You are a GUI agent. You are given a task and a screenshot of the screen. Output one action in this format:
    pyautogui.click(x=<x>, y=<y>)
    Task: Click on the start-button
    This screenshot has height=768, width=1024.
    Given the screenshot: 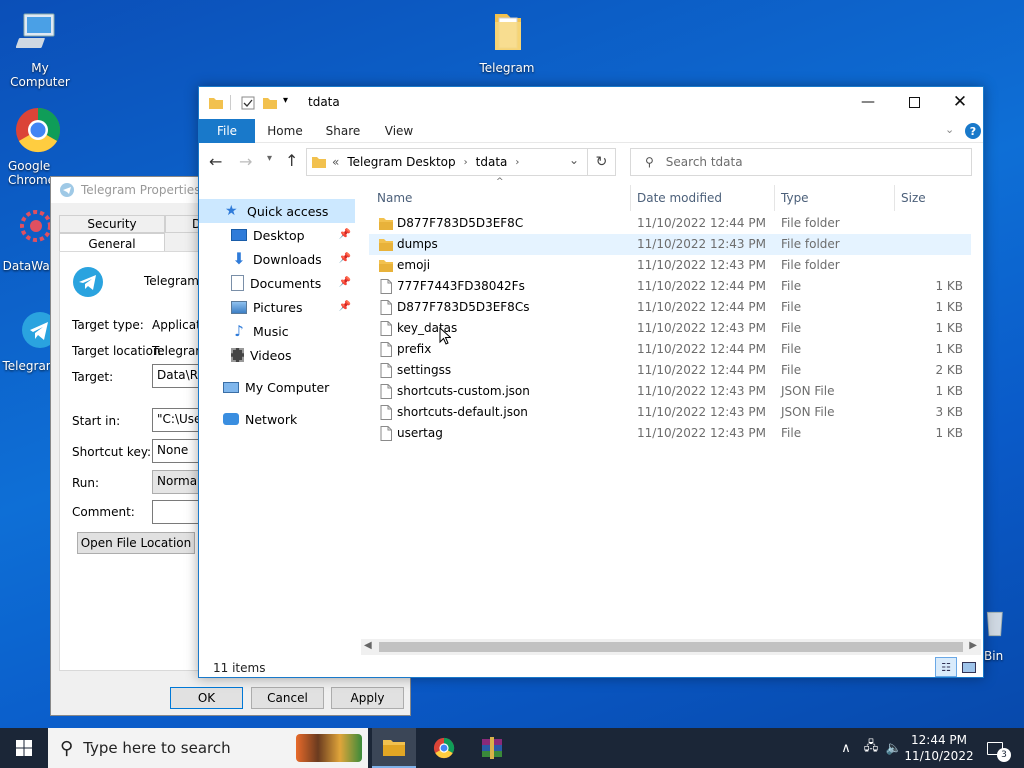 What is the action you would take?
    pyautogui.click(x=24, y=748)
    